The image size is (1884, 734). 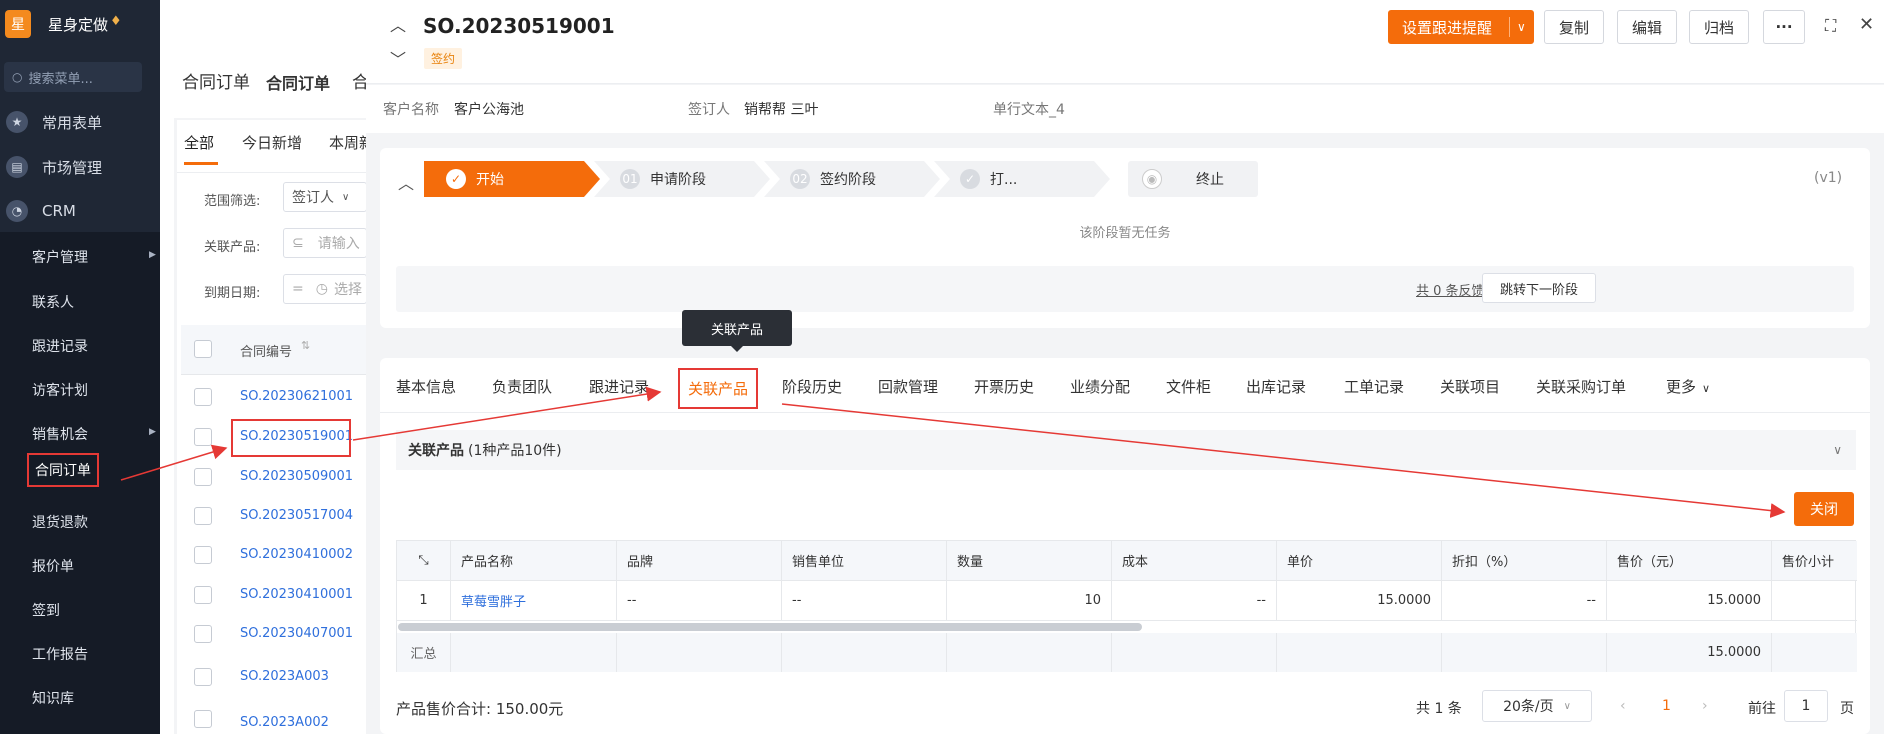 What do you see at coordinates (1539, 288) in the screenshot?
I see `jump-next-stage-button: 跳转下一阶段` at bounding box center [1539, 288].